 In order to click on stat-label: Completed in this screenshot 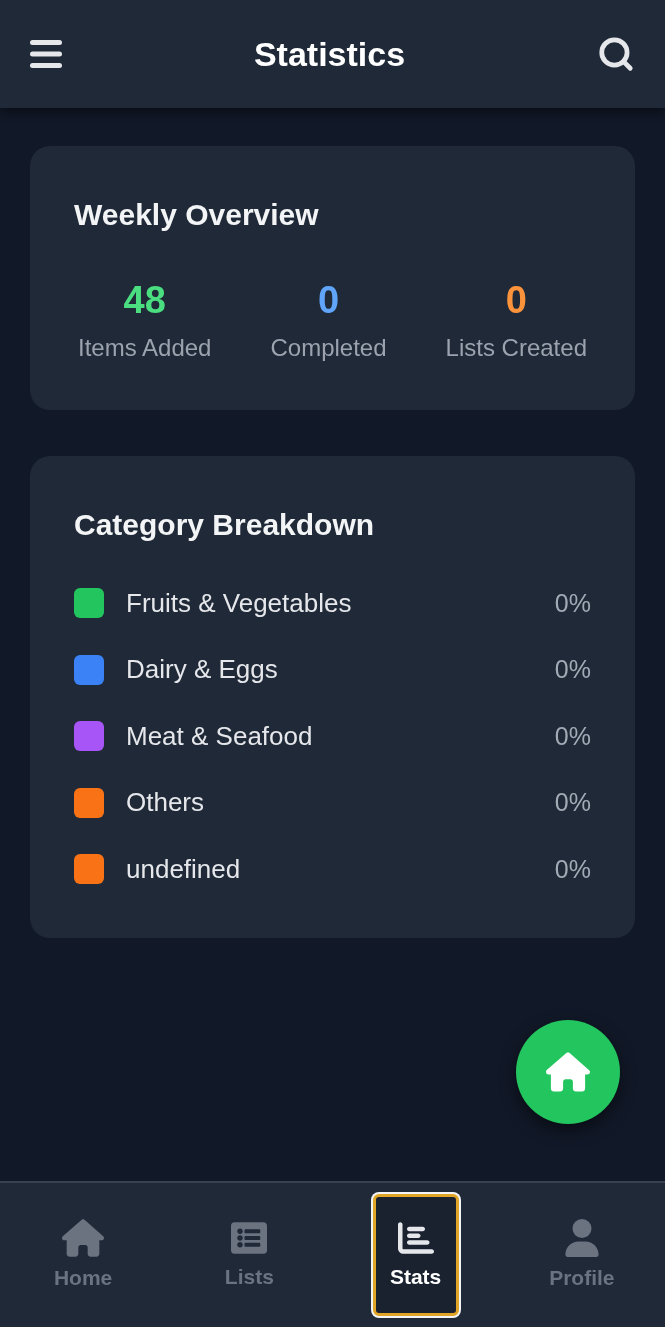, I will do `click(328, 348)`.